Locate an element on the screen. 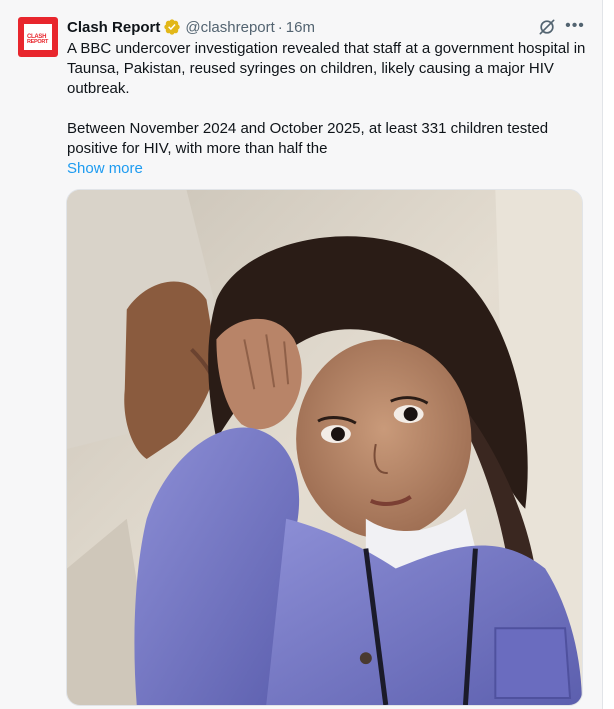  more-options-icon: ••• is located at coordinates (575, 26).